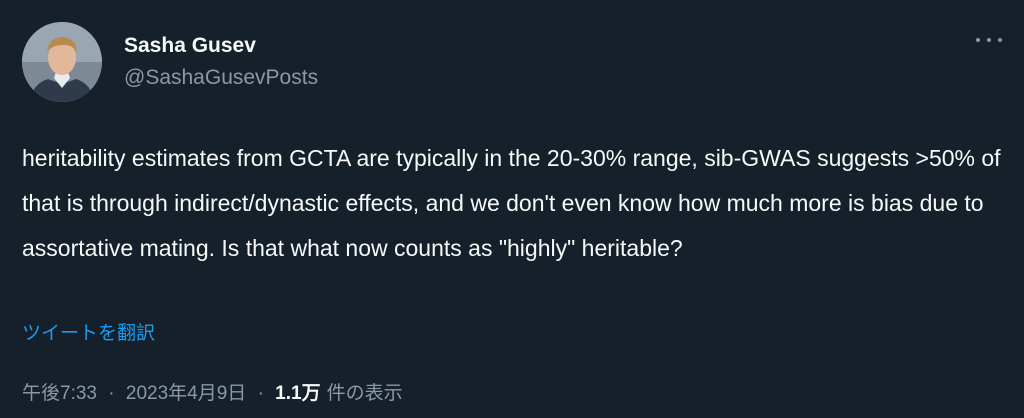 The image size is (1024, 418). Describe the element at coordinates (88, 331) in the screenshot. I see `translate-tweet-link: ツイートを翻訳` at that location.